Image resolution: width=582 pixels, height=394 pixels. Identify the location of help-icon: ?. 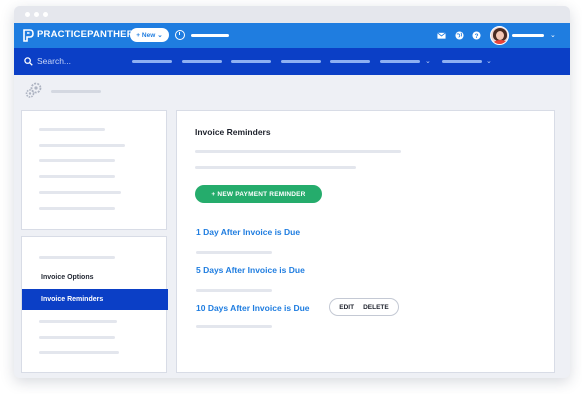
(476, 35).